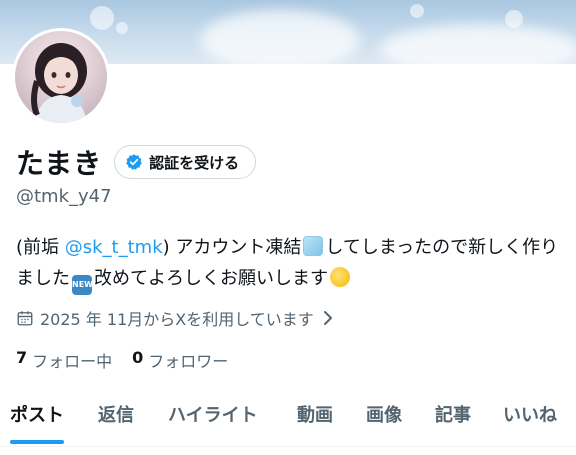  What do you see at coordinates (22, 357) in the screenshot?
I see `following-count: 7` at bounding box center [22, 357].